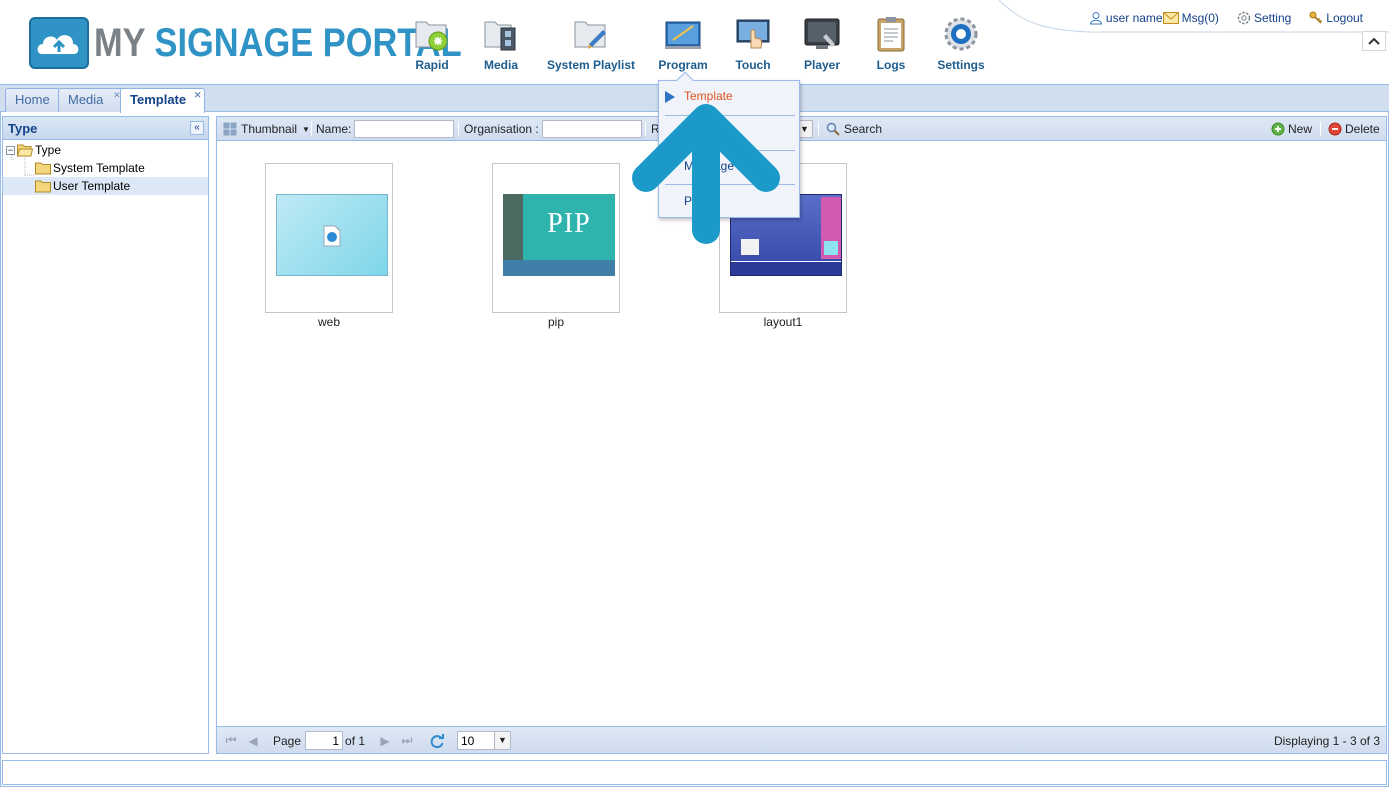 The image size is (1389, 787). What do you see at coordinates (329, 238) in the screenshot?
I see `template-card-web` at bounding box center [329, 238].